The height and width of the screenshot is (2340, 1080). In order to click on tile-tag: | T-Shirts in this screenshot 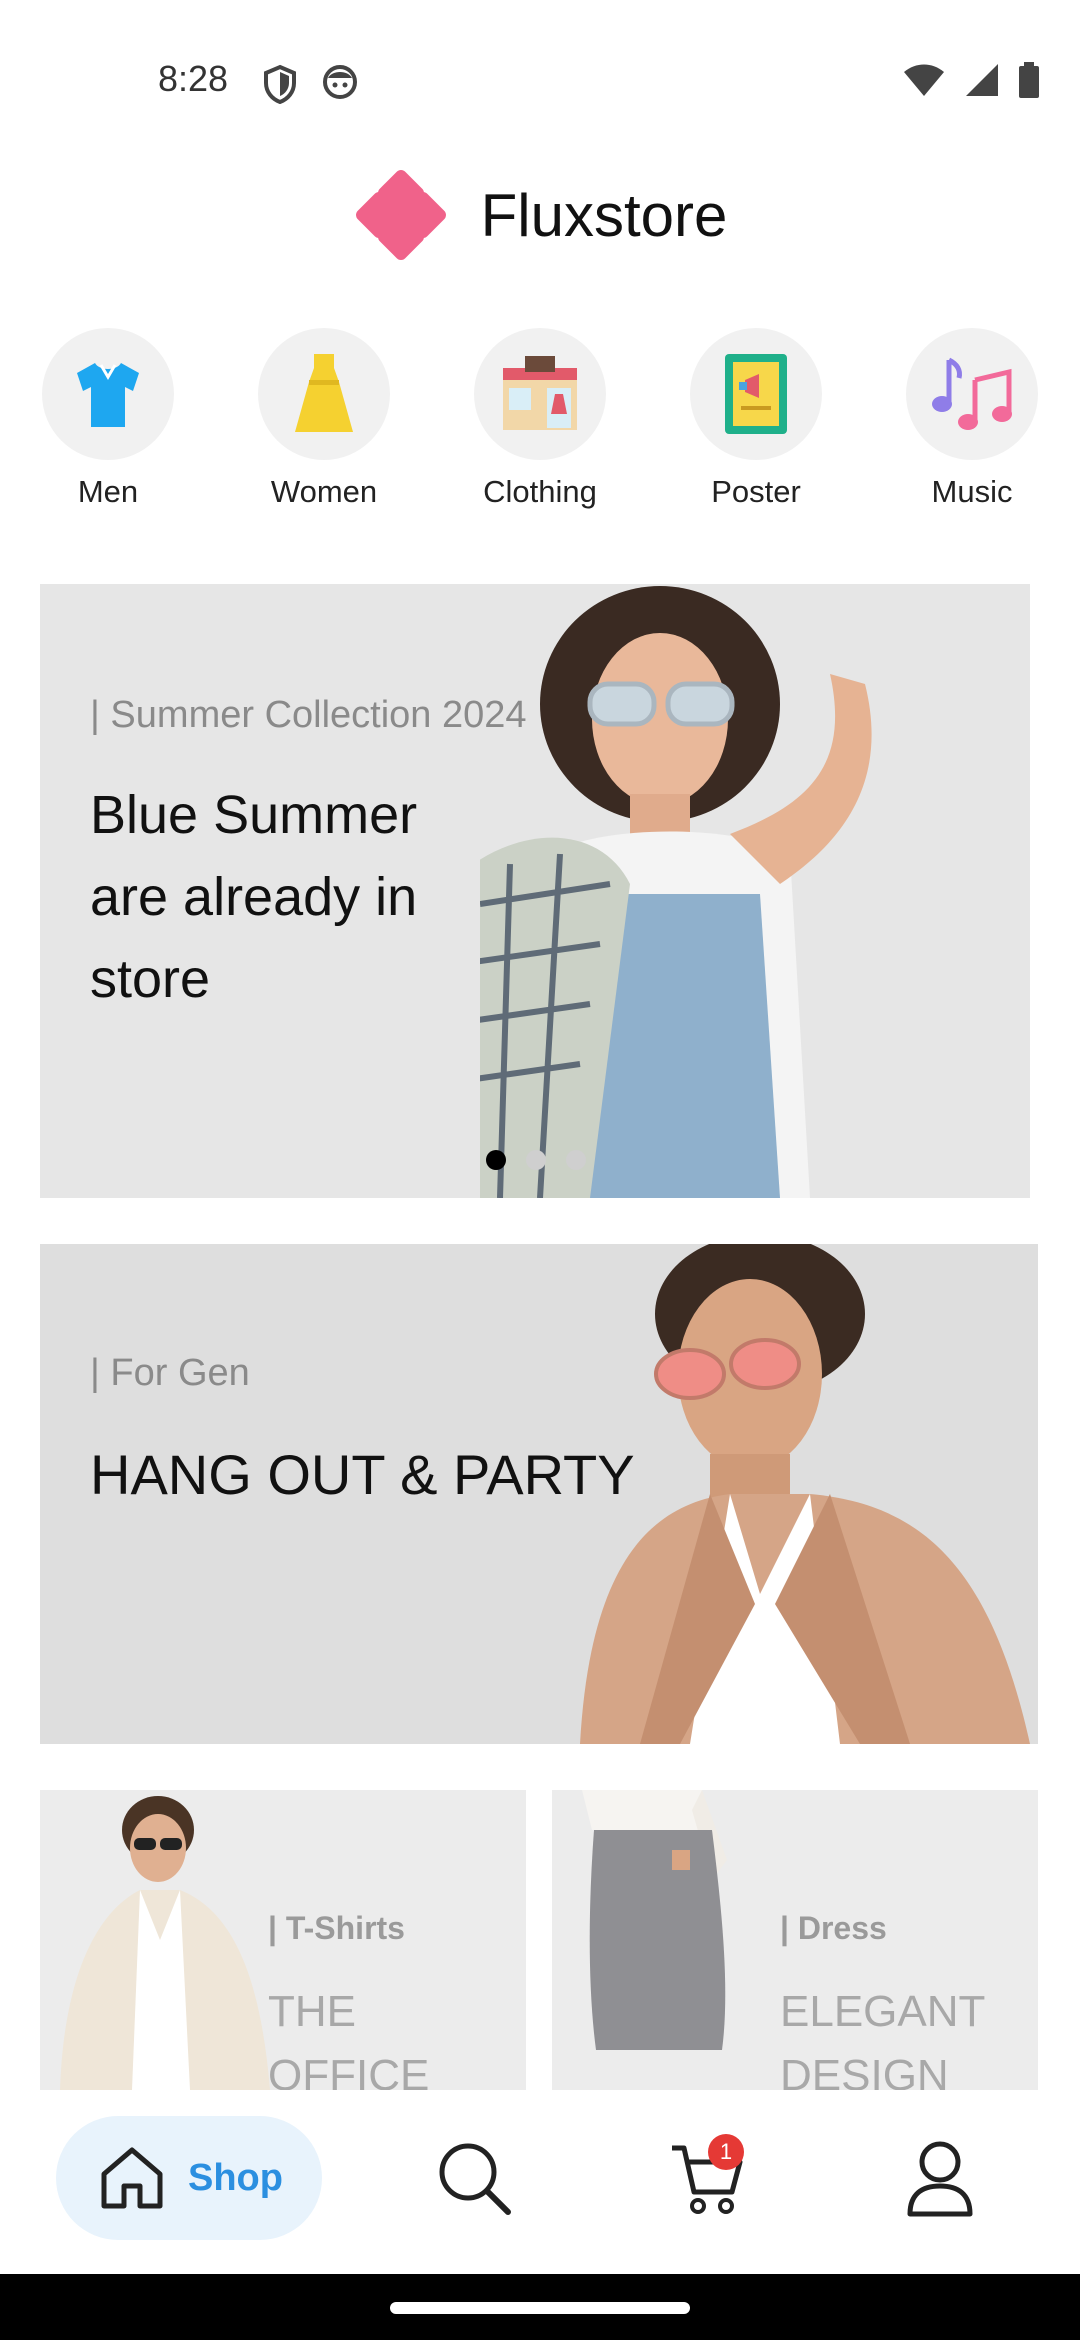, I will do `click(336, 1928)`.